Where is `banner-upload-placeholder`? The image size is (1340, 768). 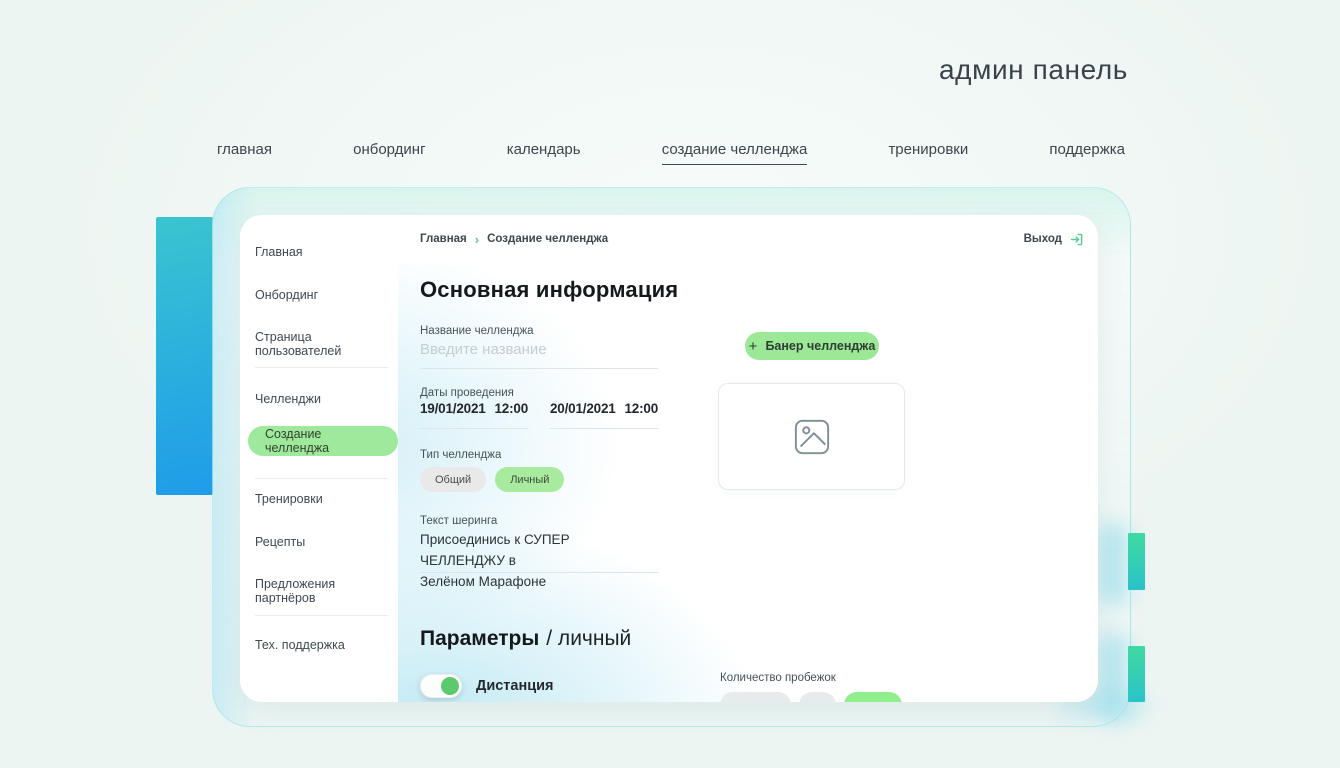 banner-upload-placeholder is located at coordinates (811, 436).